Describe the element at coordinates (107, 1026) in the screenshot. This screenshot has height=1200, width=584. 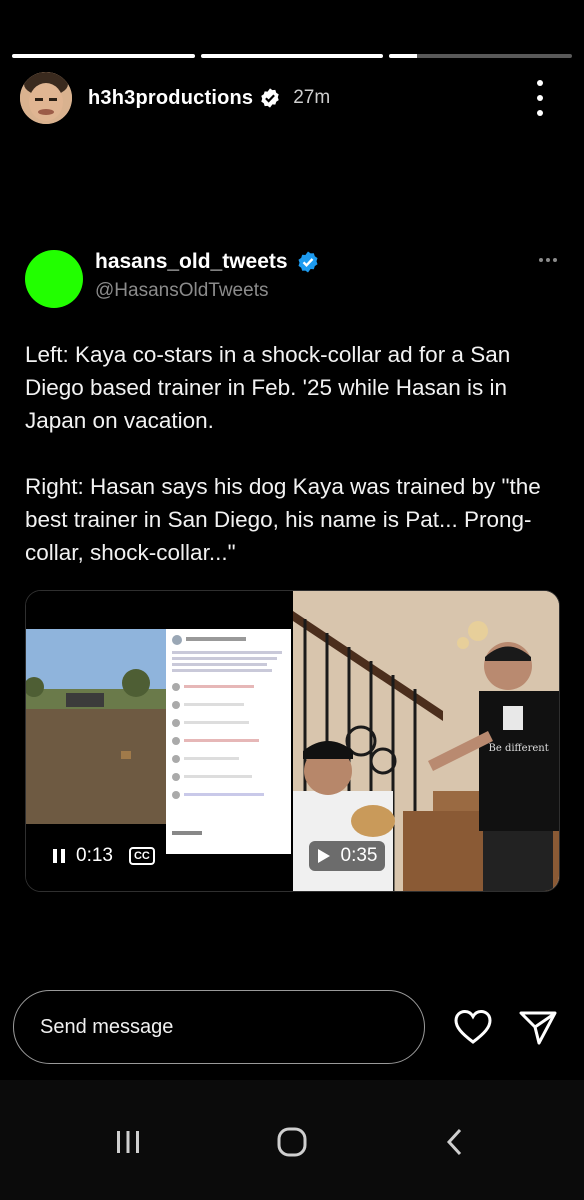
I see `send-message-placeholder: Send message` at that location.